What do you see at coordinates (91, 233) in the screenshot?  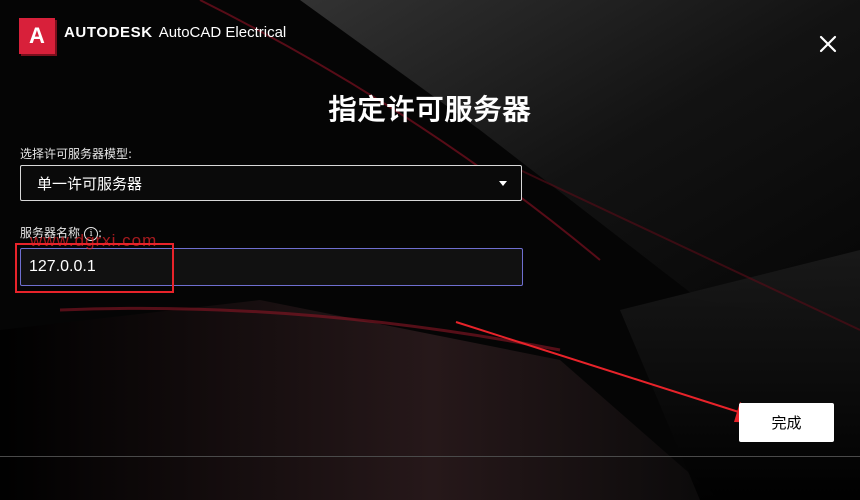 I see `info-icon: i` at bounding box center [91, 233].